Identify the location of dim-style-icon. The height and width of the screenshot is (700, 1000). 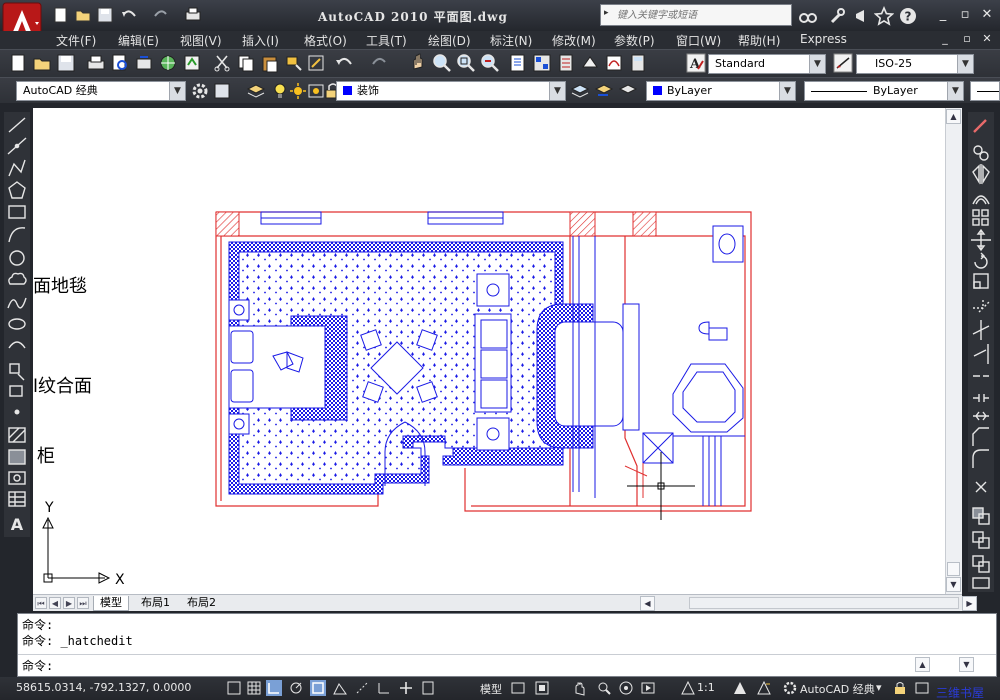
(843, 63).